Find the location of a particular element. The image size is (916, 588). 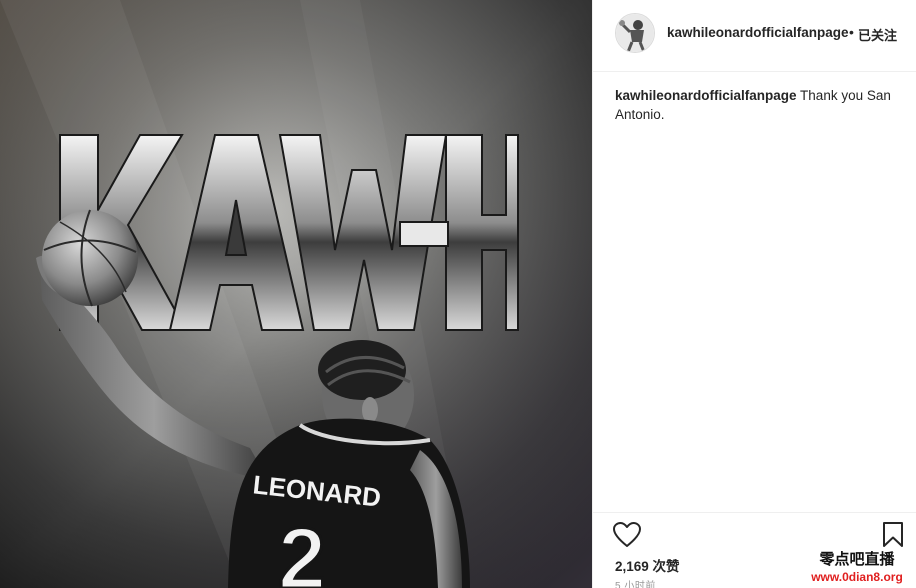

follow-button: 已关注 is located at coordinates (877, 34).